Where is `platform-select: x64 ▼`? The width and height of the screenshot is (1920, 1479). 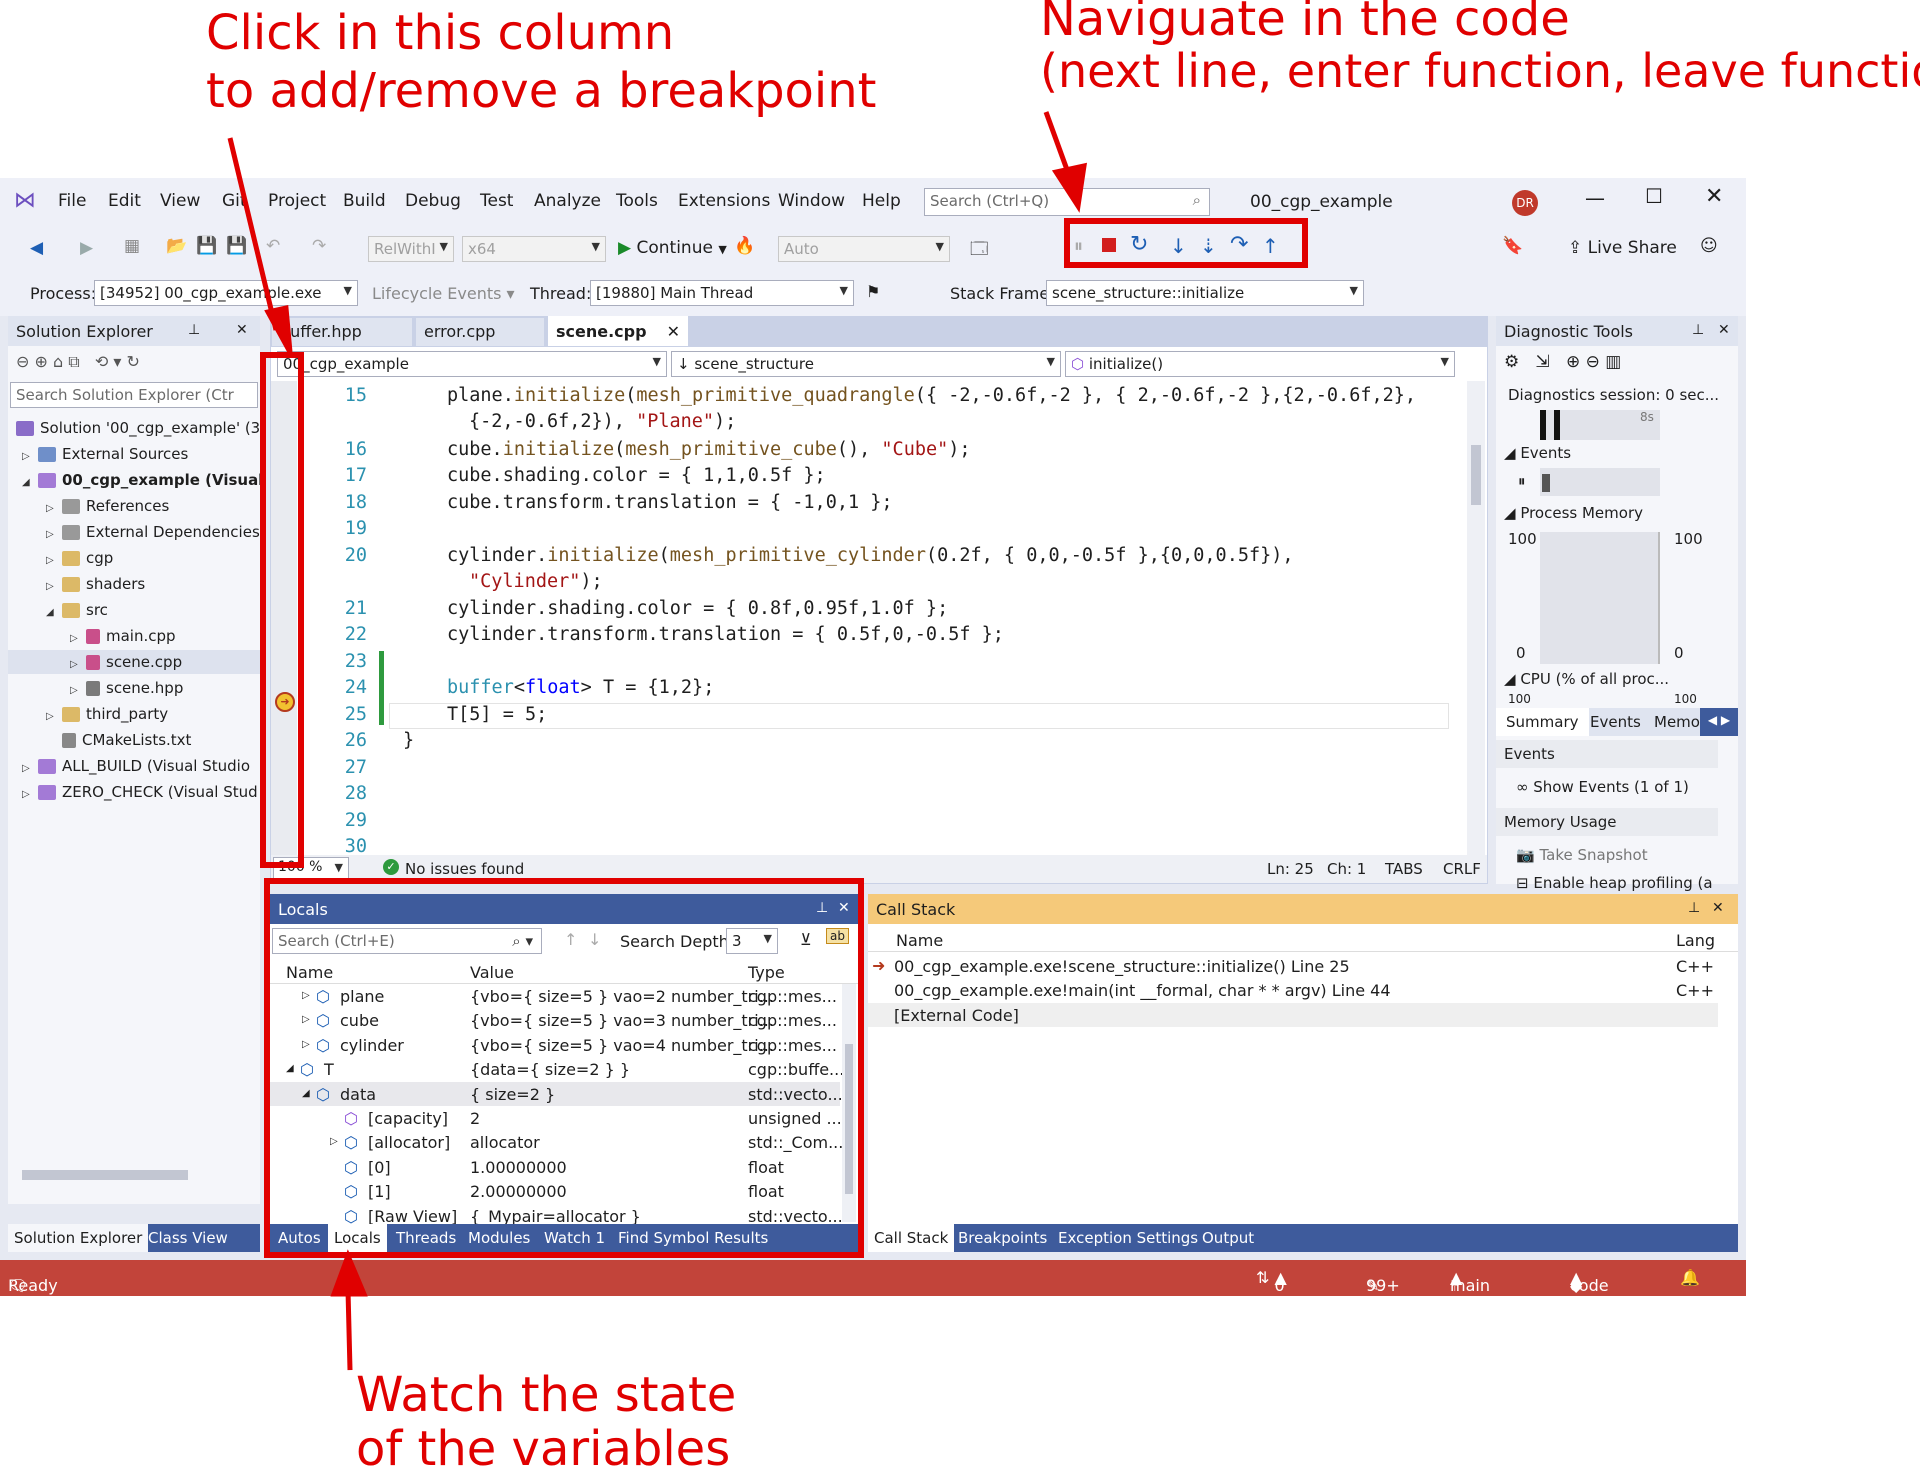 platform-select: x64 ▼ is located at coordinates (534, 249).